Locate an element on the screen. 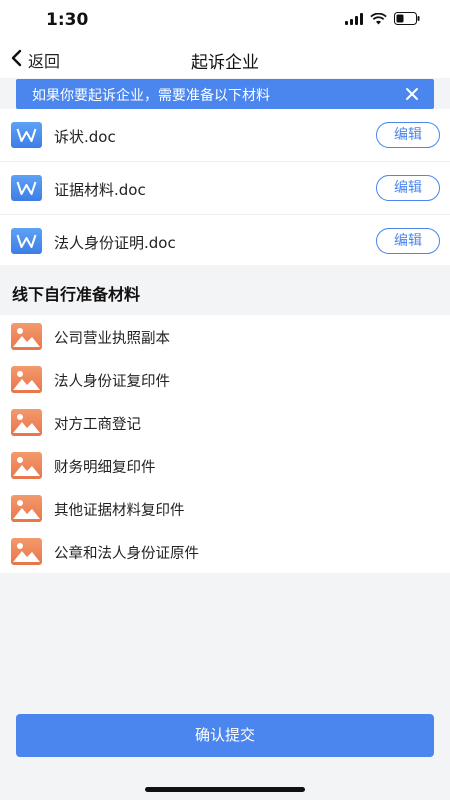 The image size is (450, 800). nav-bar: 返回 起诉企业 is located at coordinates (225, 59).